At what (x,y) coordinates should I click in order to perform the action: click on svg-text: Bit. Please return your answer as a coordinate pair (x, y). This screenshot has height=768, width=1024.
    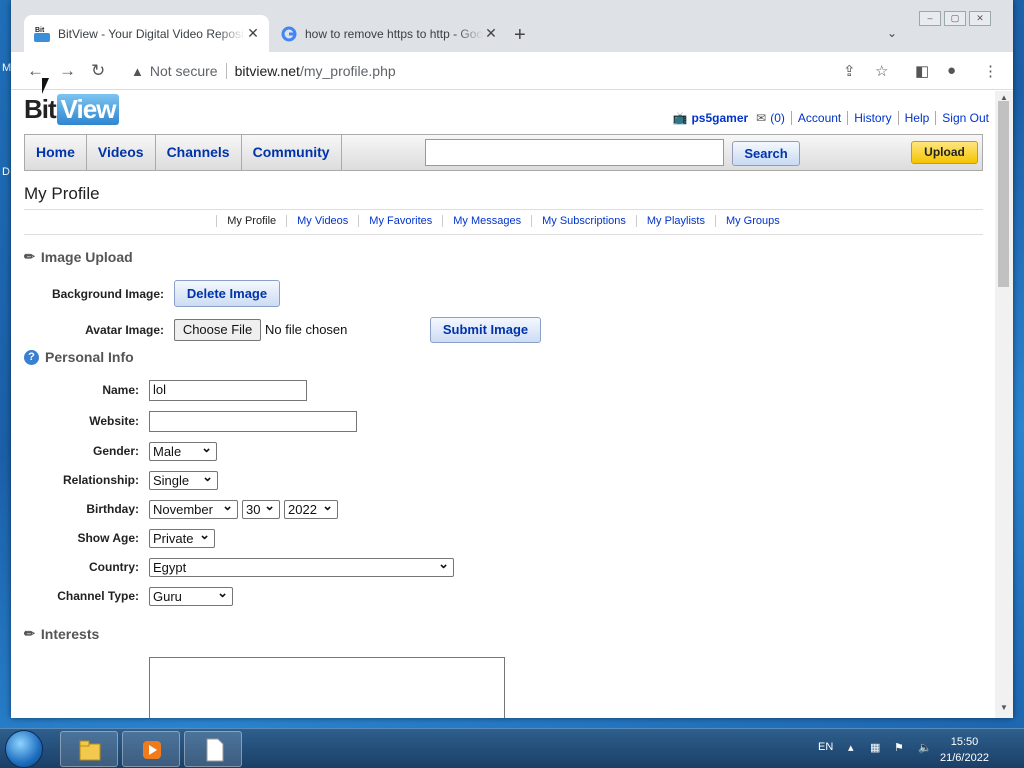
    Looking at the image, I should click on (40, 30).